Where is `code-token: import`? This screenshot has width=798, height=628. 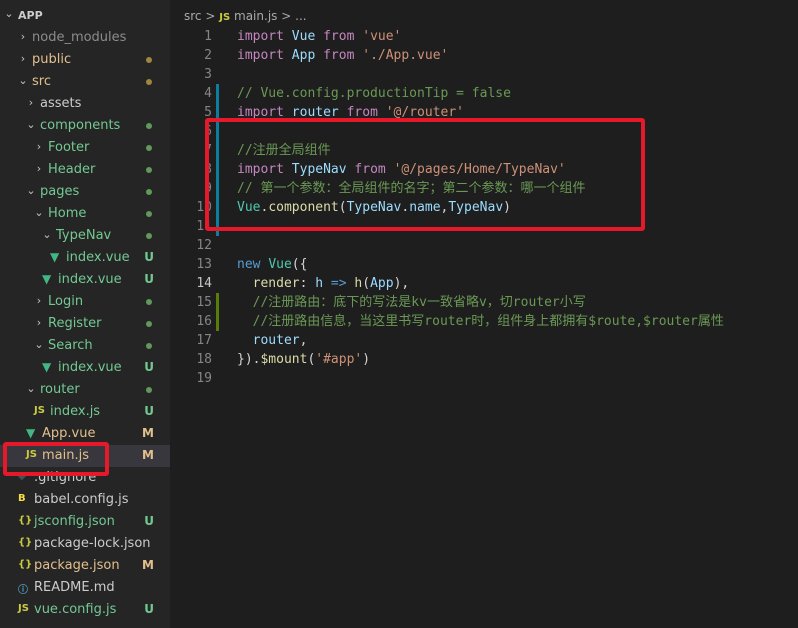
code-token: import is located at coordinates (264, 55).